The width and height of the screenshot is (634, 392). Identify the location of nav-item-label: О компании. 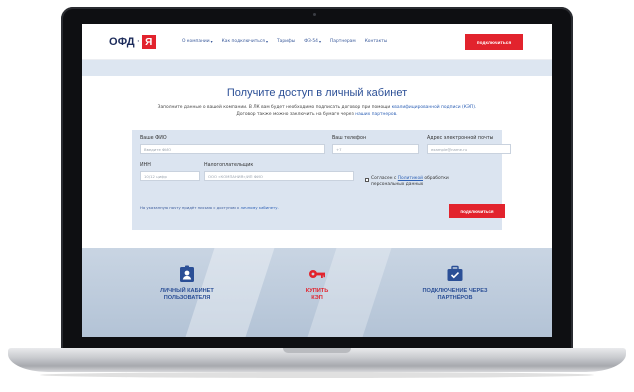
(196, 41).